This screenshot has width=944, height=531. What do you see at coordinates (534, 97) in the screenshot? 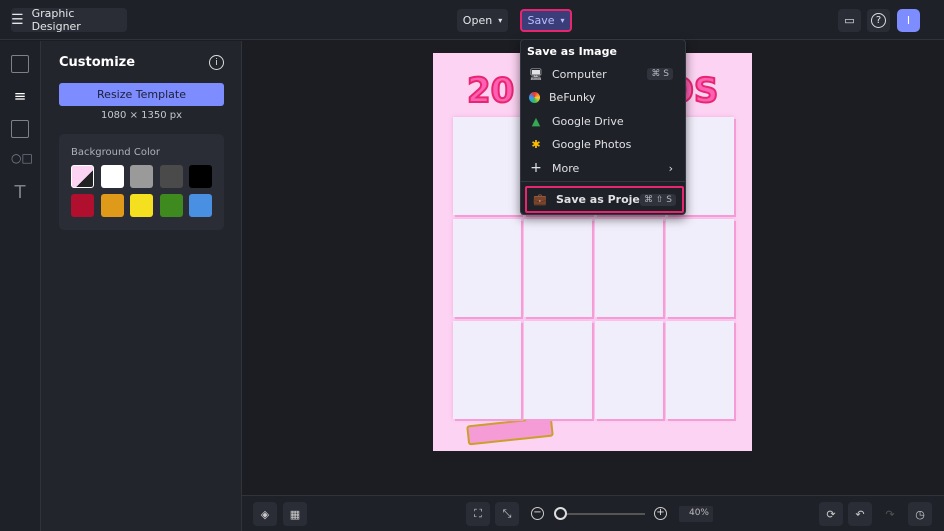
I see `befunky-icon` at bounding box center [534, 97].